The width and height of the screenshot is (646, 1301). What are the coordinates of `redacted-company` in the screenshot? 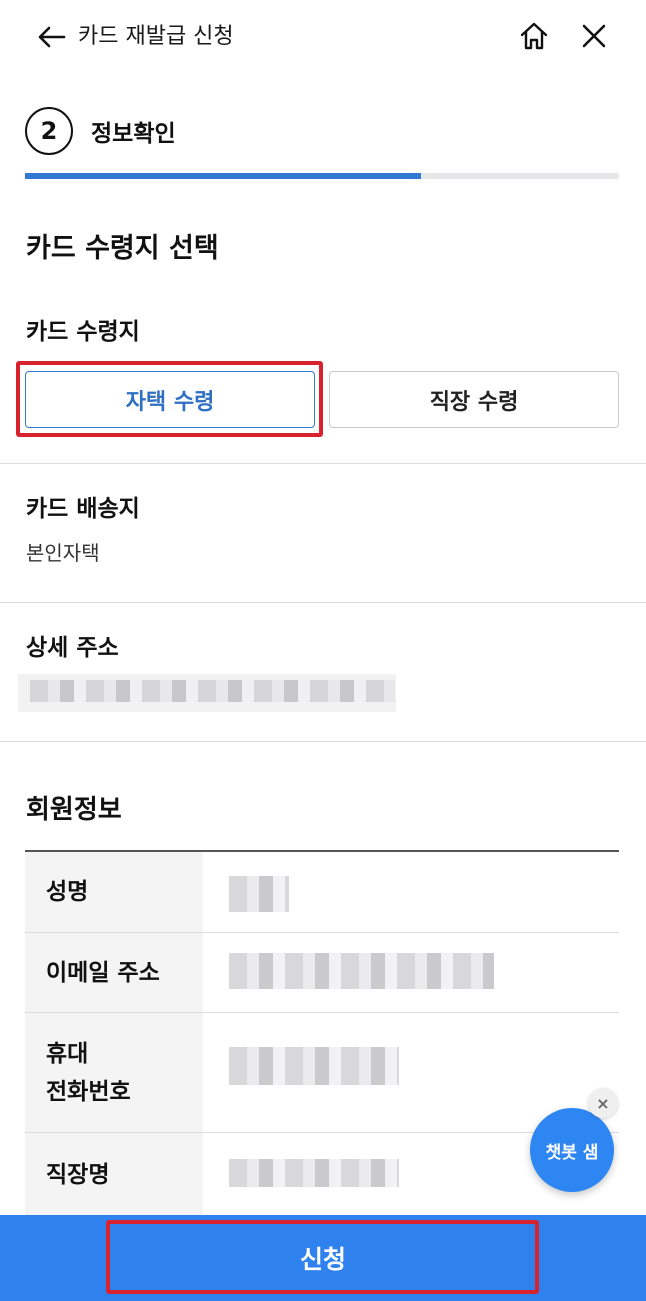 It's located at (314, 1173).